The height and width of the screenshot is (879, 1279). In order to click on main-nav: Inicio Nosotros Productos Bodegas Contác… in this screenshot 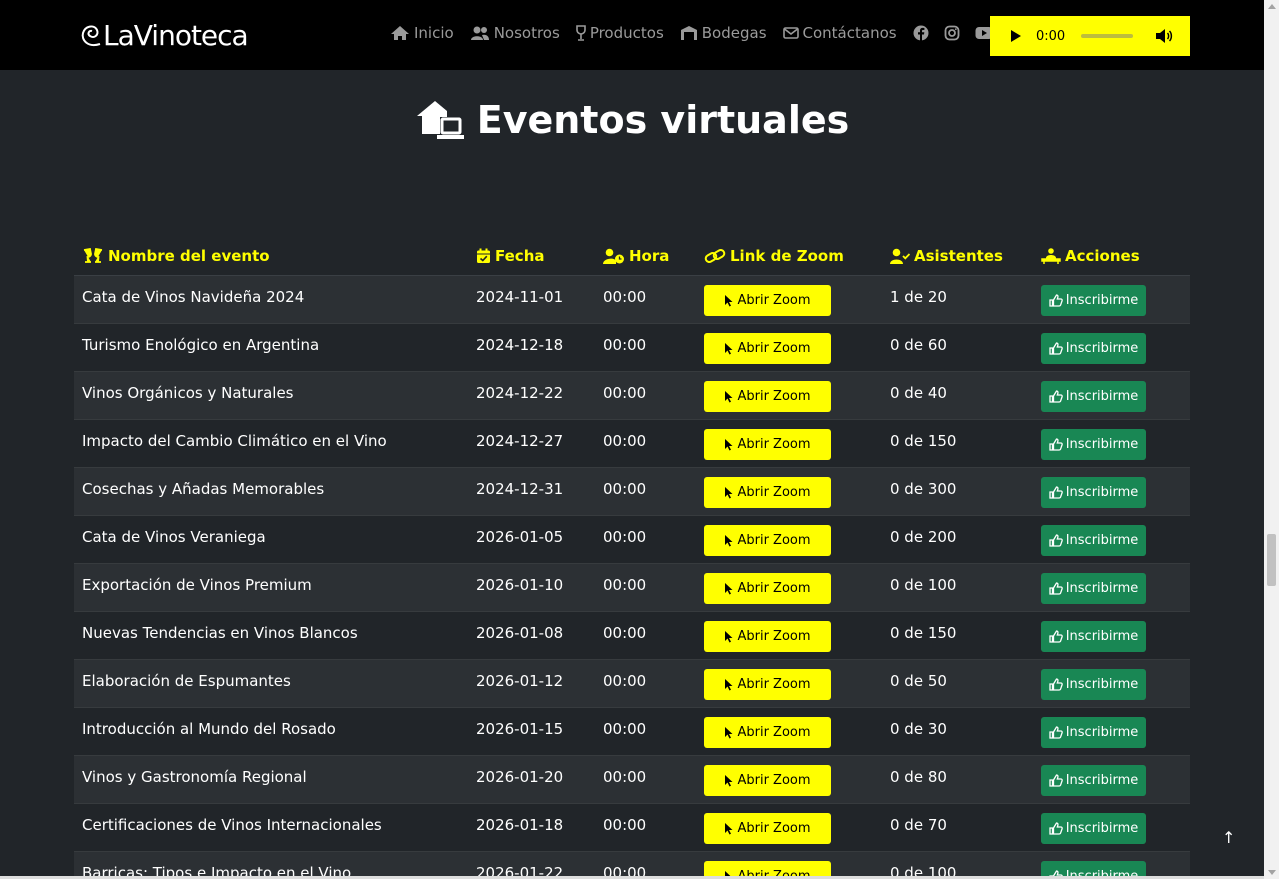, I will do `click(699, 33)`.